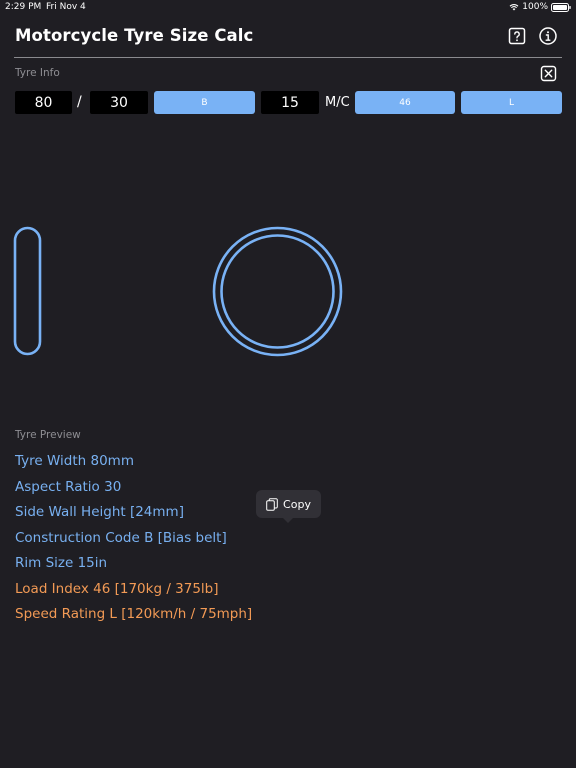  Describe the element at coordinates (277, 291) in the screenshot. I see `tyre-front-profile` at that location.